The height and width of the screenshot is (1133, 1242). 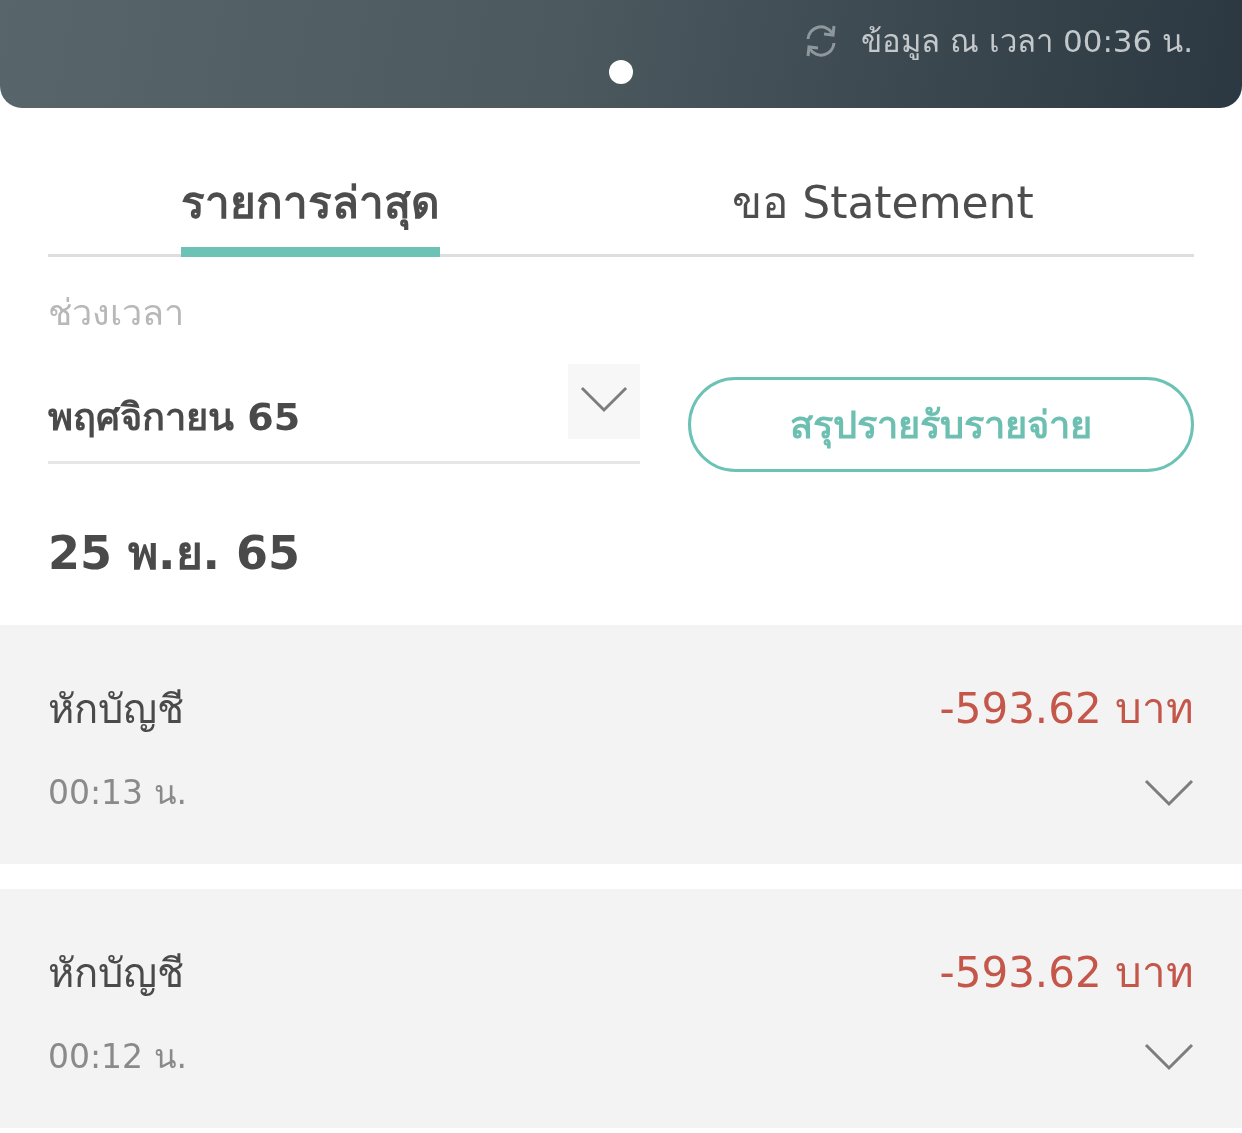 I want to click on tab: รายการล่าสุด, so click(x=310, y=215).